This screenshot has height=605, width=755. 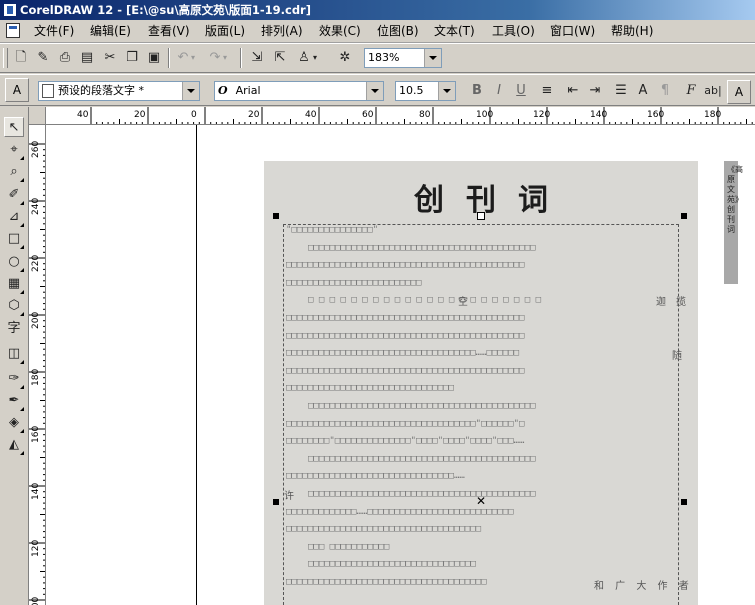 I want to click on menu-help: 帮助(H), so click(x=632, y=31).